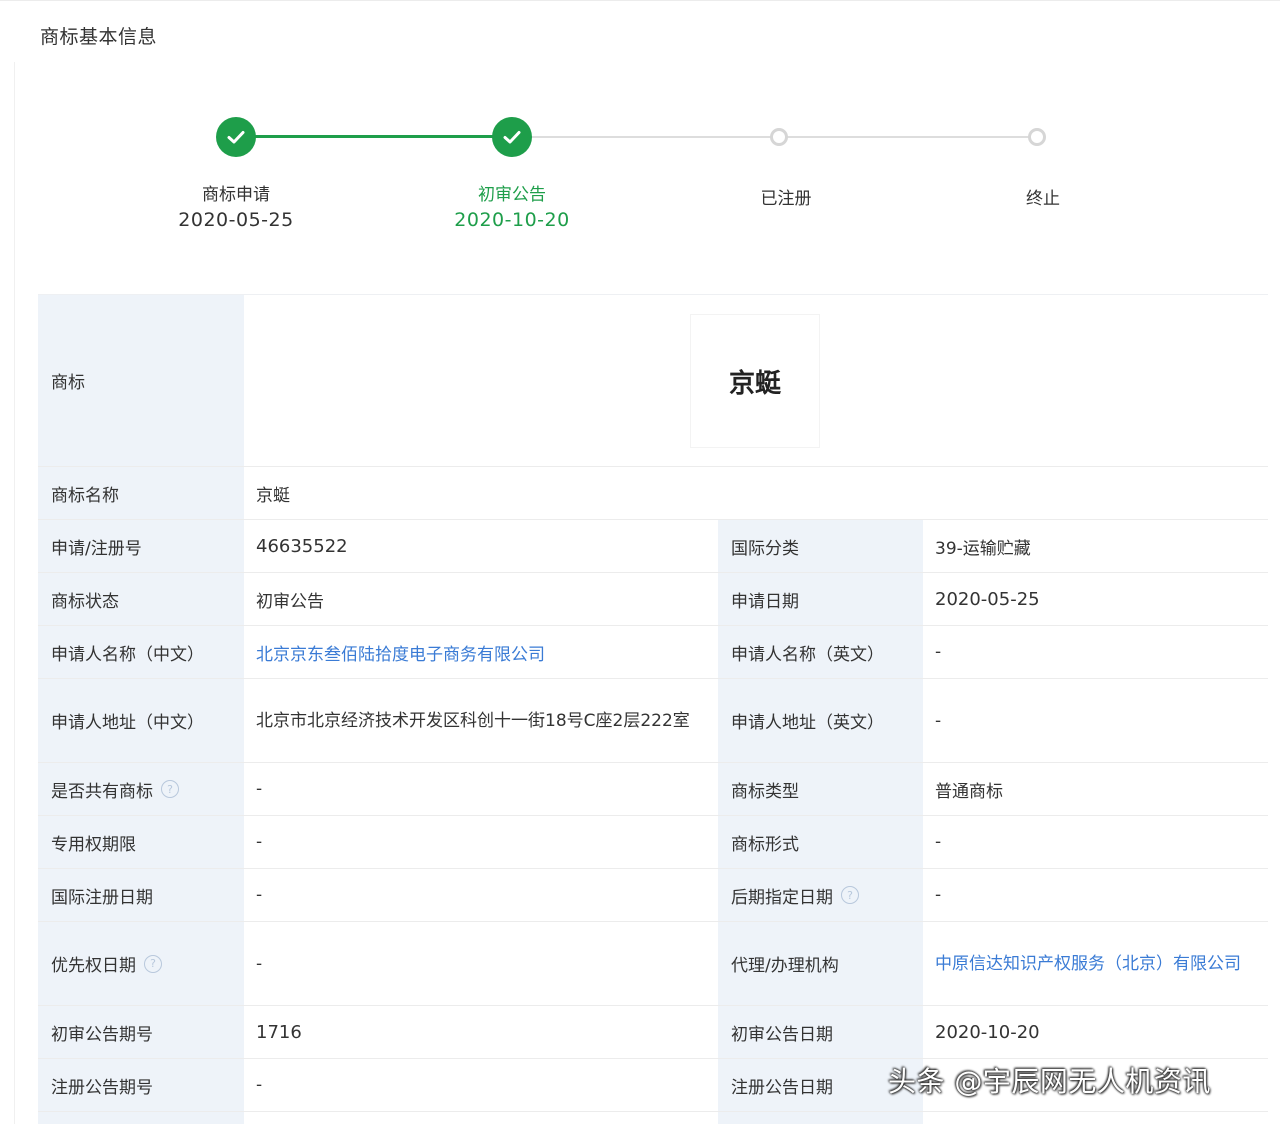  What do you see at coordinates (1043, 199) in the screenshot?
I see `step-label-4: 终止` at bounding box center [1043, 199].